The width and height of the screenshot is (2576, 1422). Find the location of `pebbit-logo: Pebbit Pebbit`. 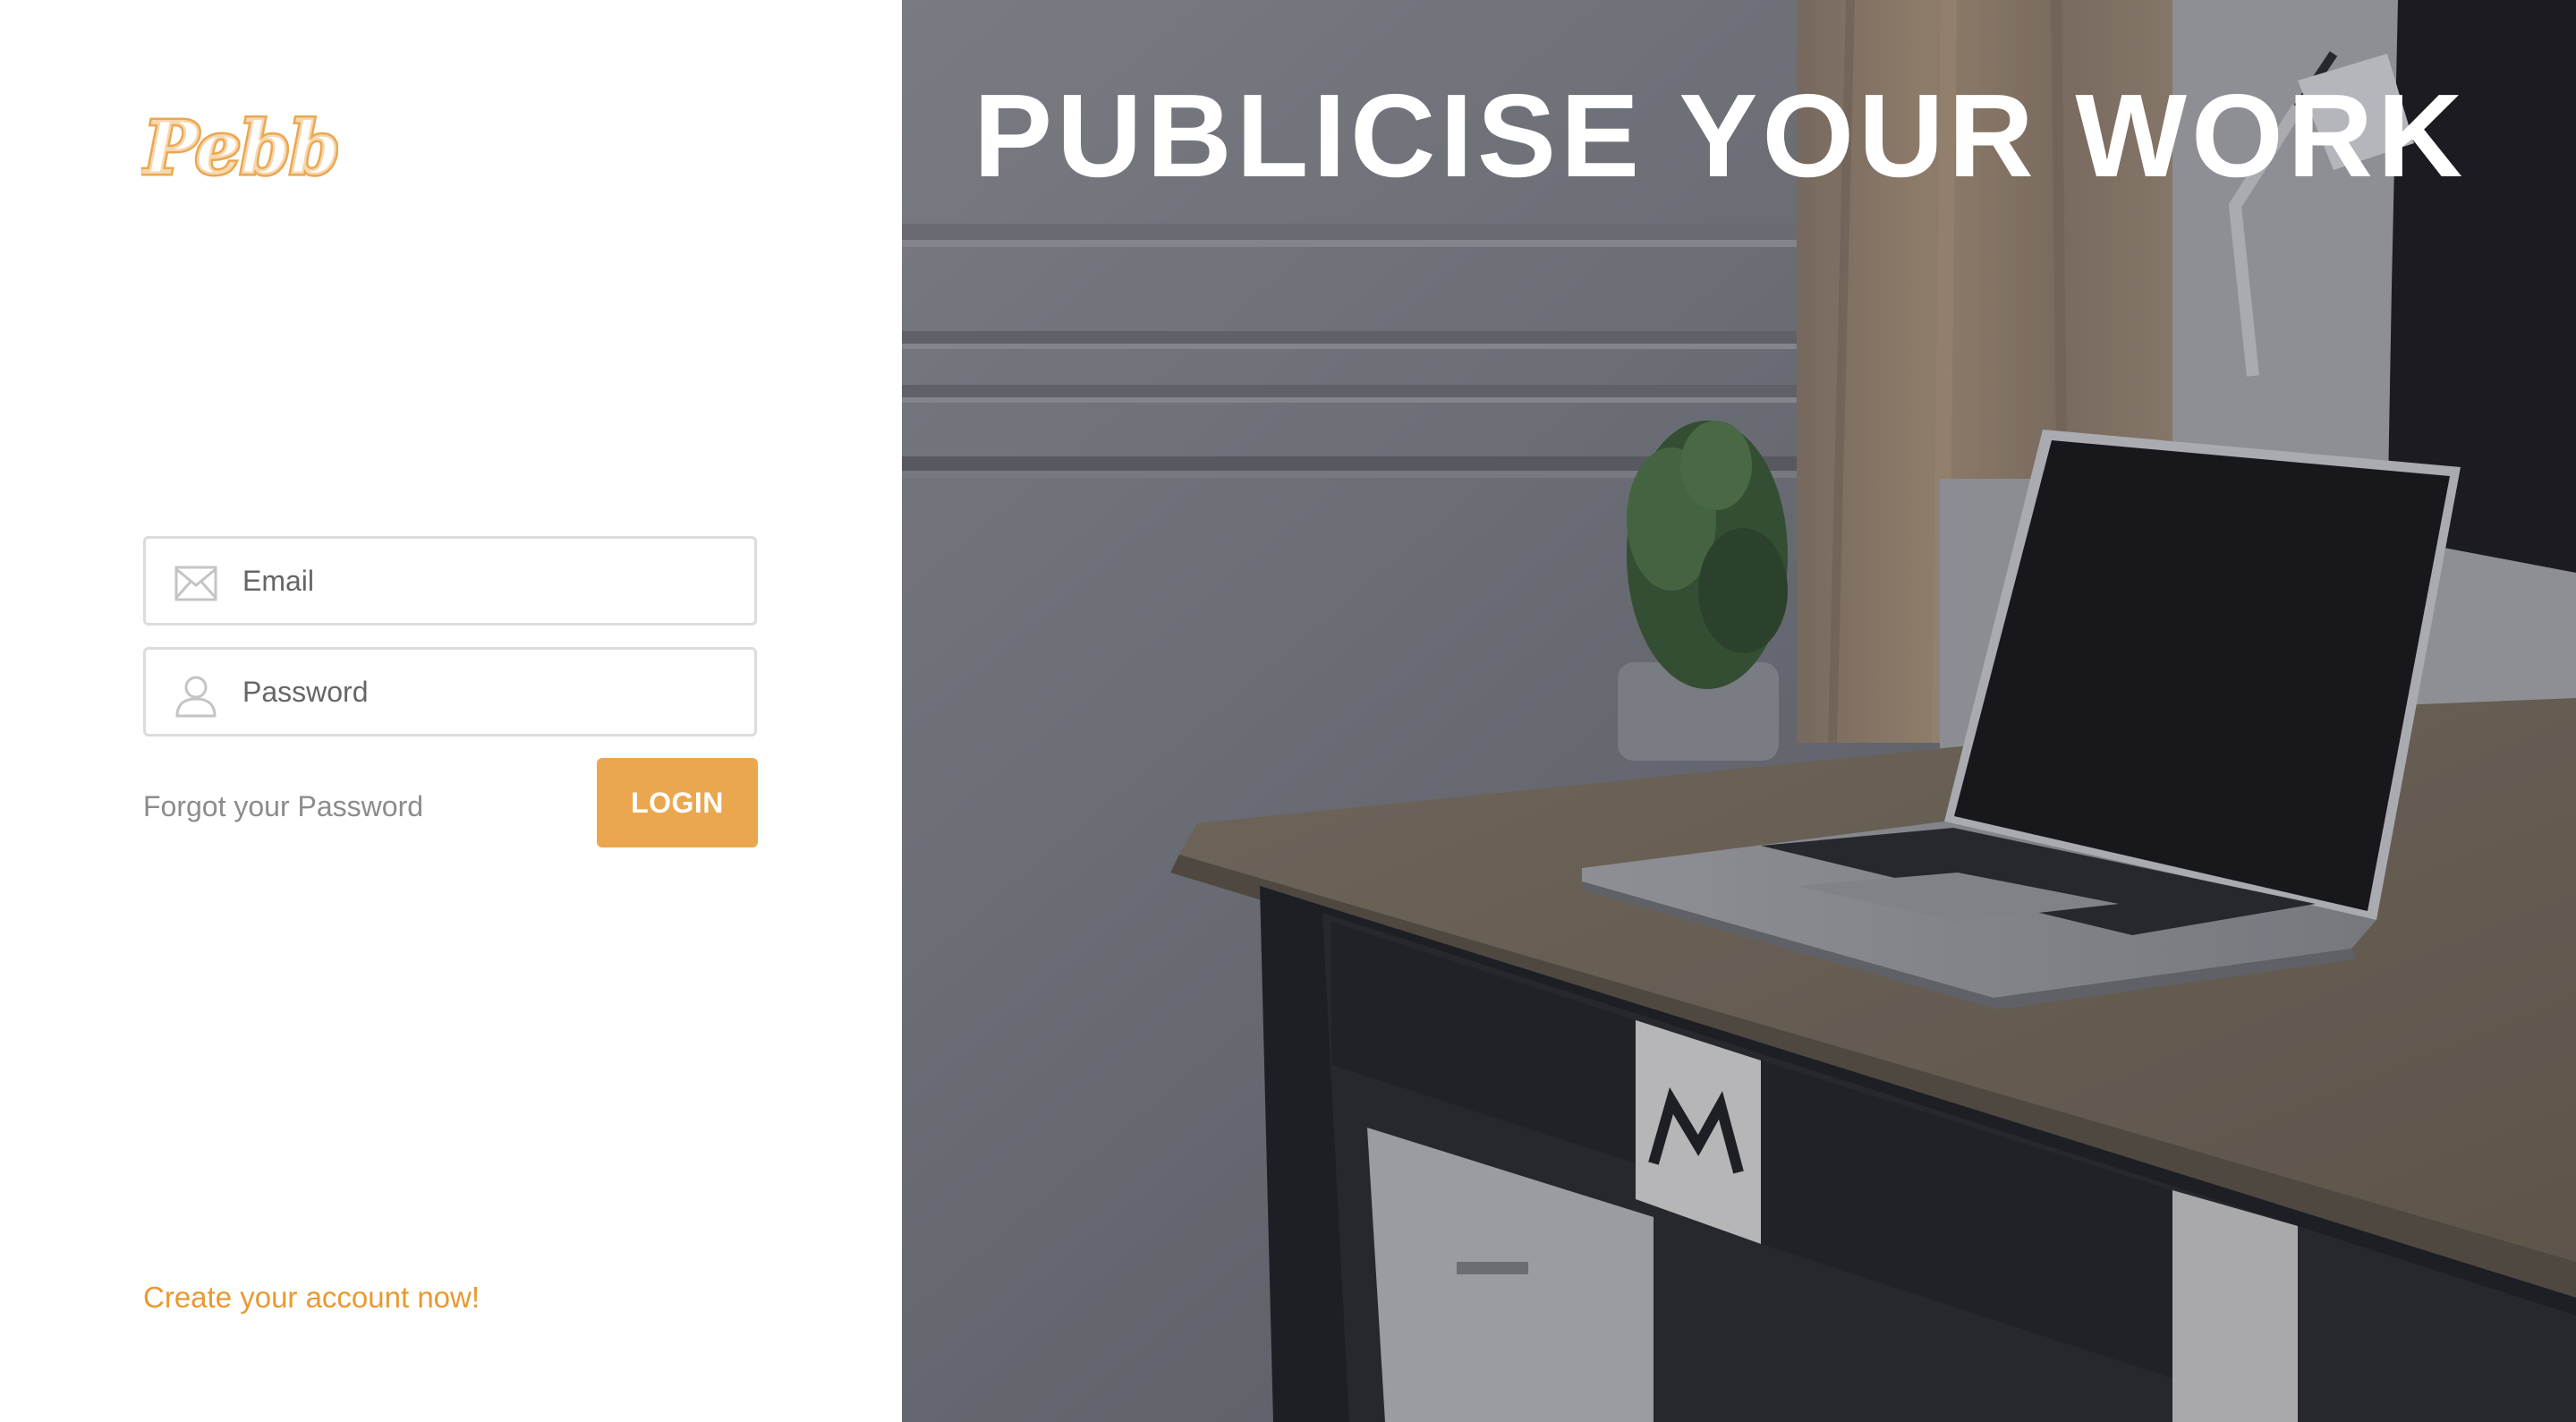

pebbit-logo: Pebbit Pebbit is located at coordinates (239, 138).